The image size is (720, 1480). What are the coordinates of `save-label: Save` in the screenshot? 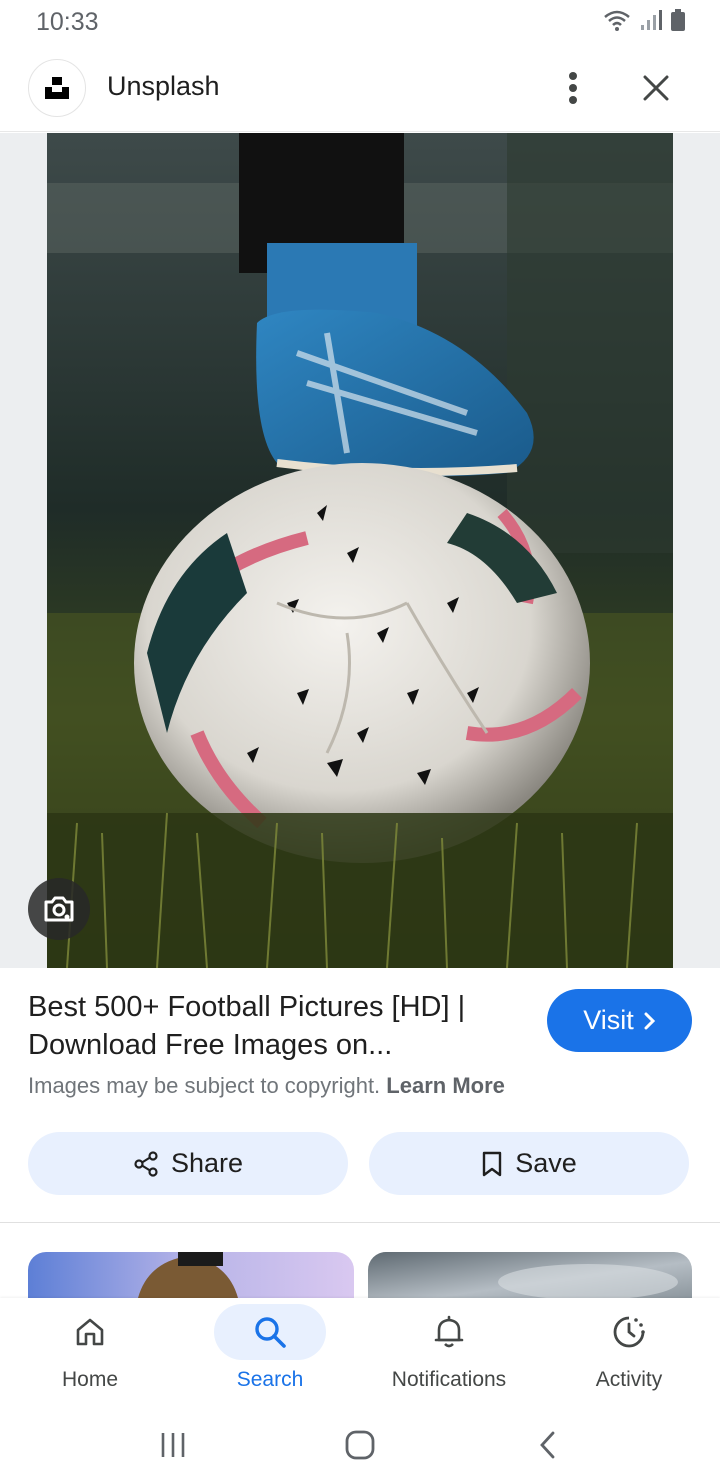 It's located at (546, 1163).